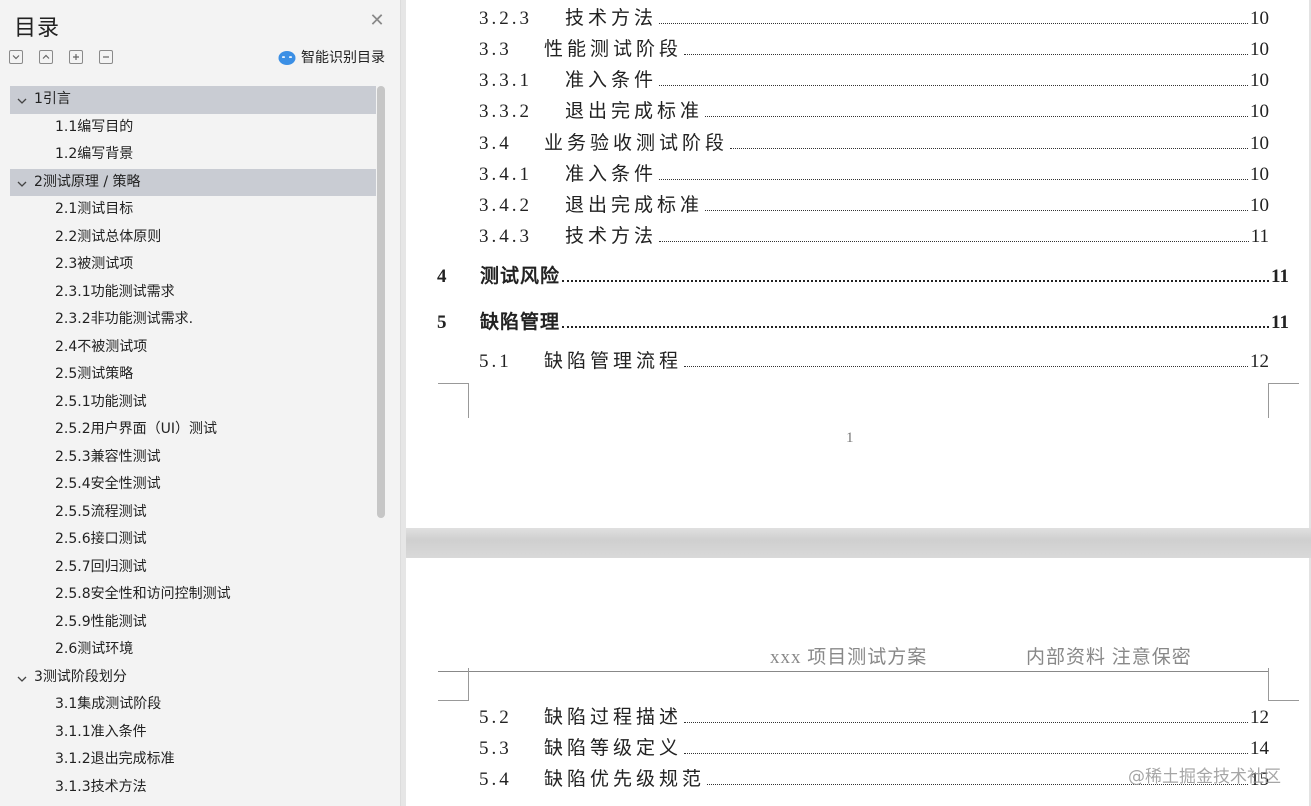 This screenshot has height=806, width=1311. I want to click on toc-entry: 4 测试风险 11, so click(863, 274).